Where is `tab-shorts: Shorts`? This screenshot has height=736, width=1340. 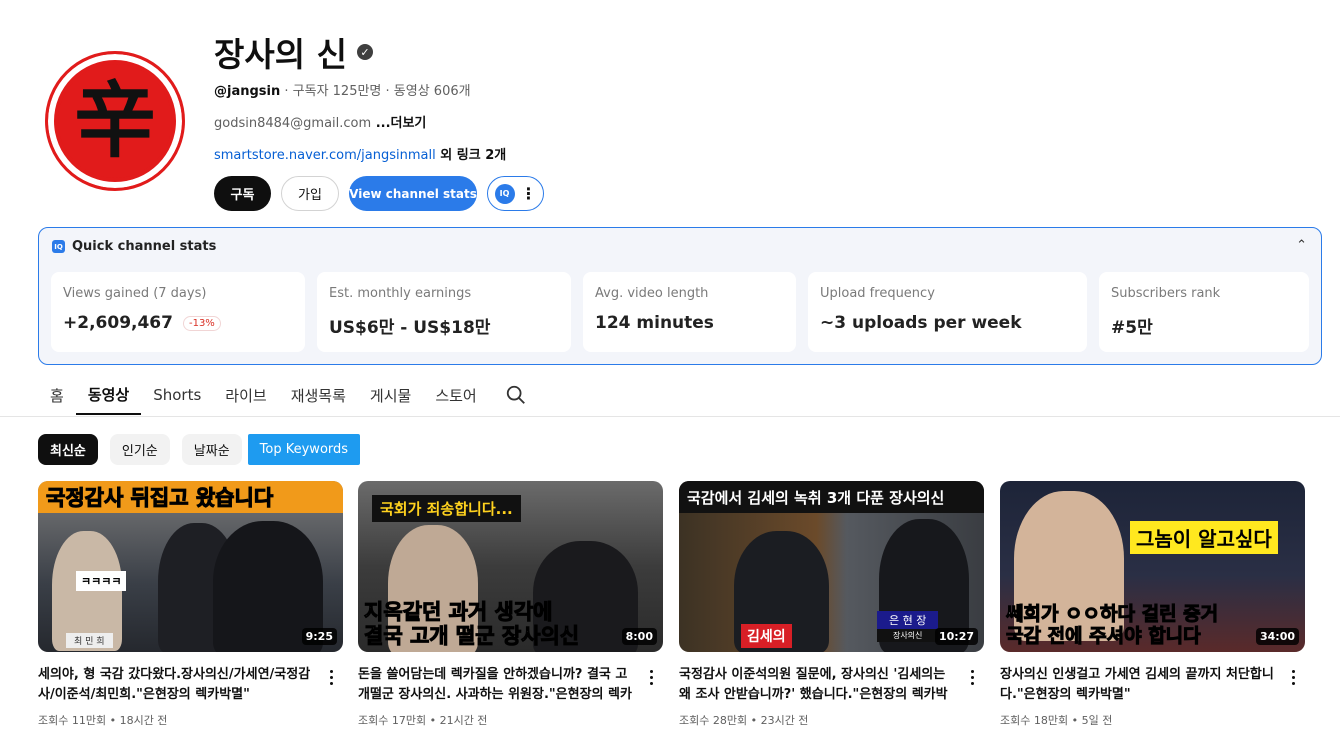
tab-shorts: Shorts is located at coordinates (177, 395).